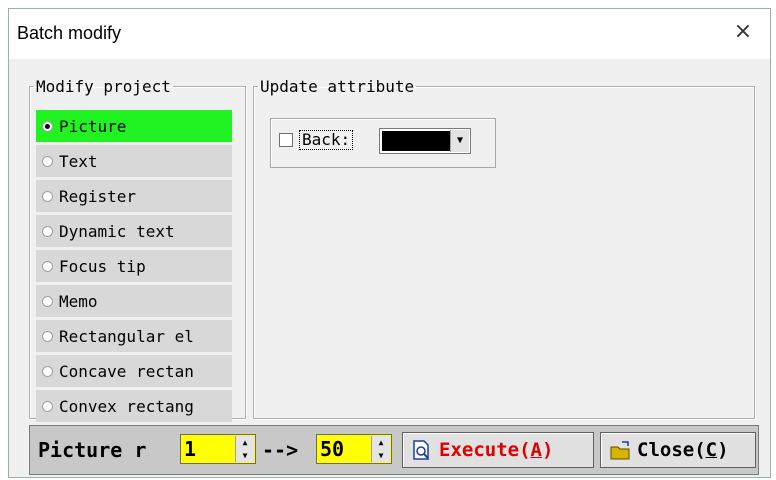 This screenshot has height=480, width=776. I want to click on radio-label: Focus tip, so click(102, 266).